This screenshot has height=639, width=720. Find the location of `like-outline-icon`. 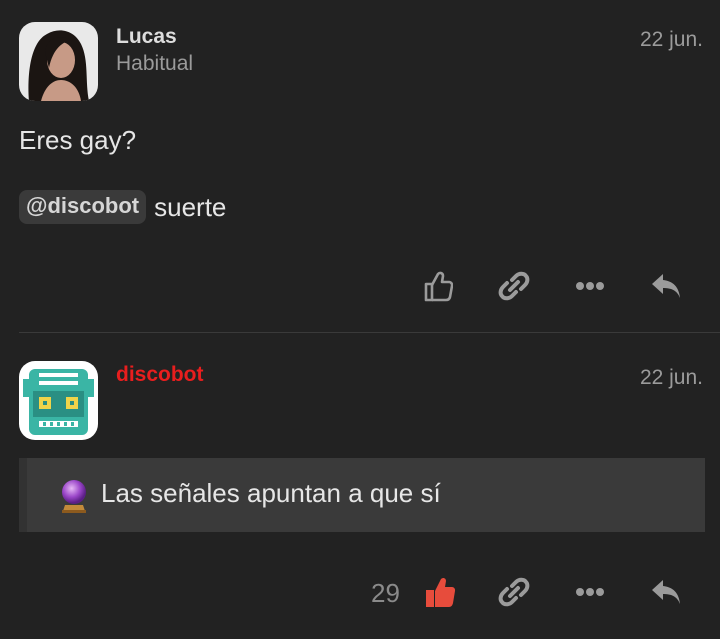

like-outline-icon is located at coordinates (438, 286).